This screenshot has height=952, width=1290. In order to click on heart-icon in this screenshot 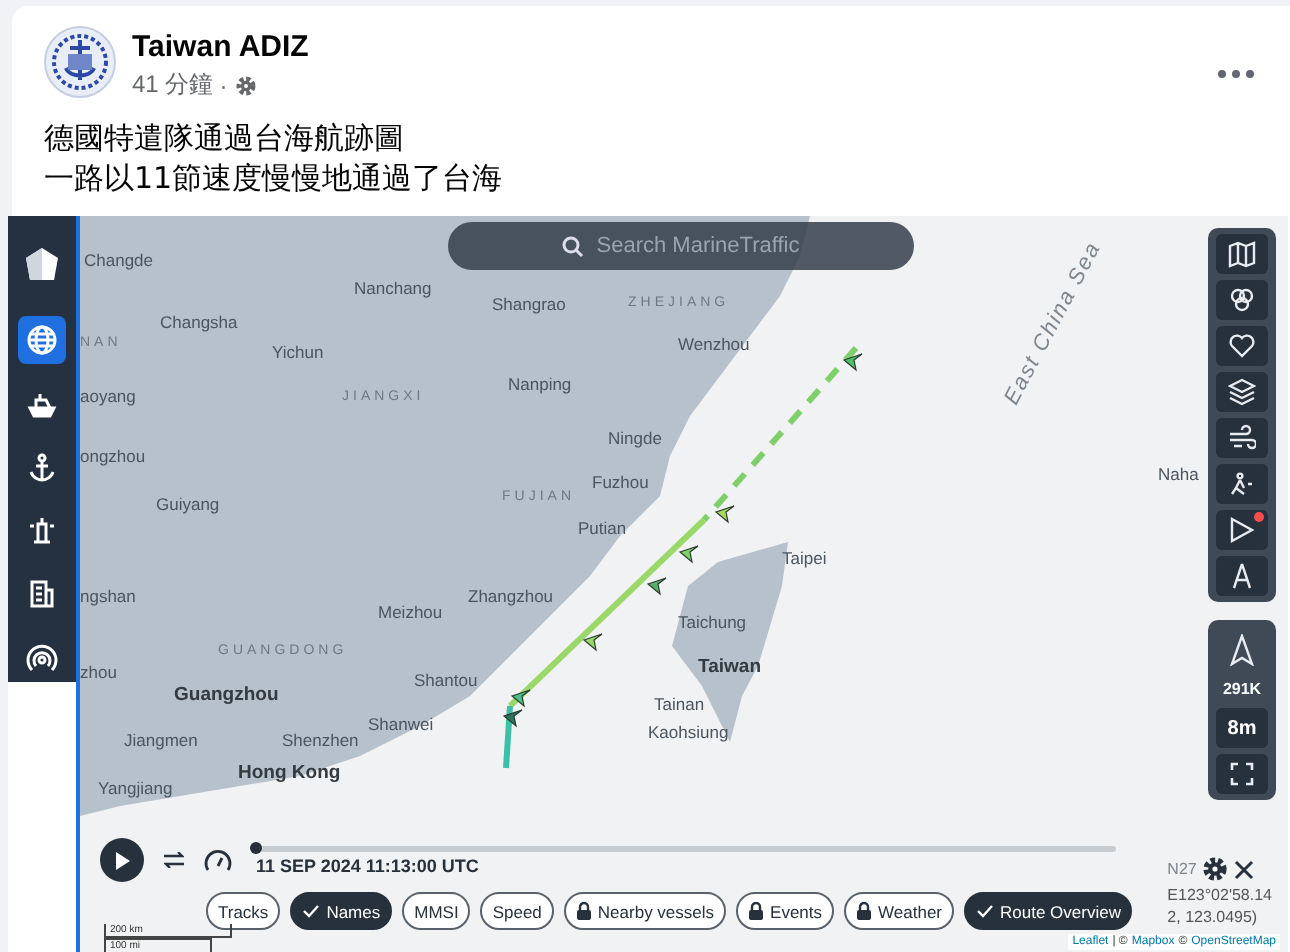, I will do `click(1242, 346)`.